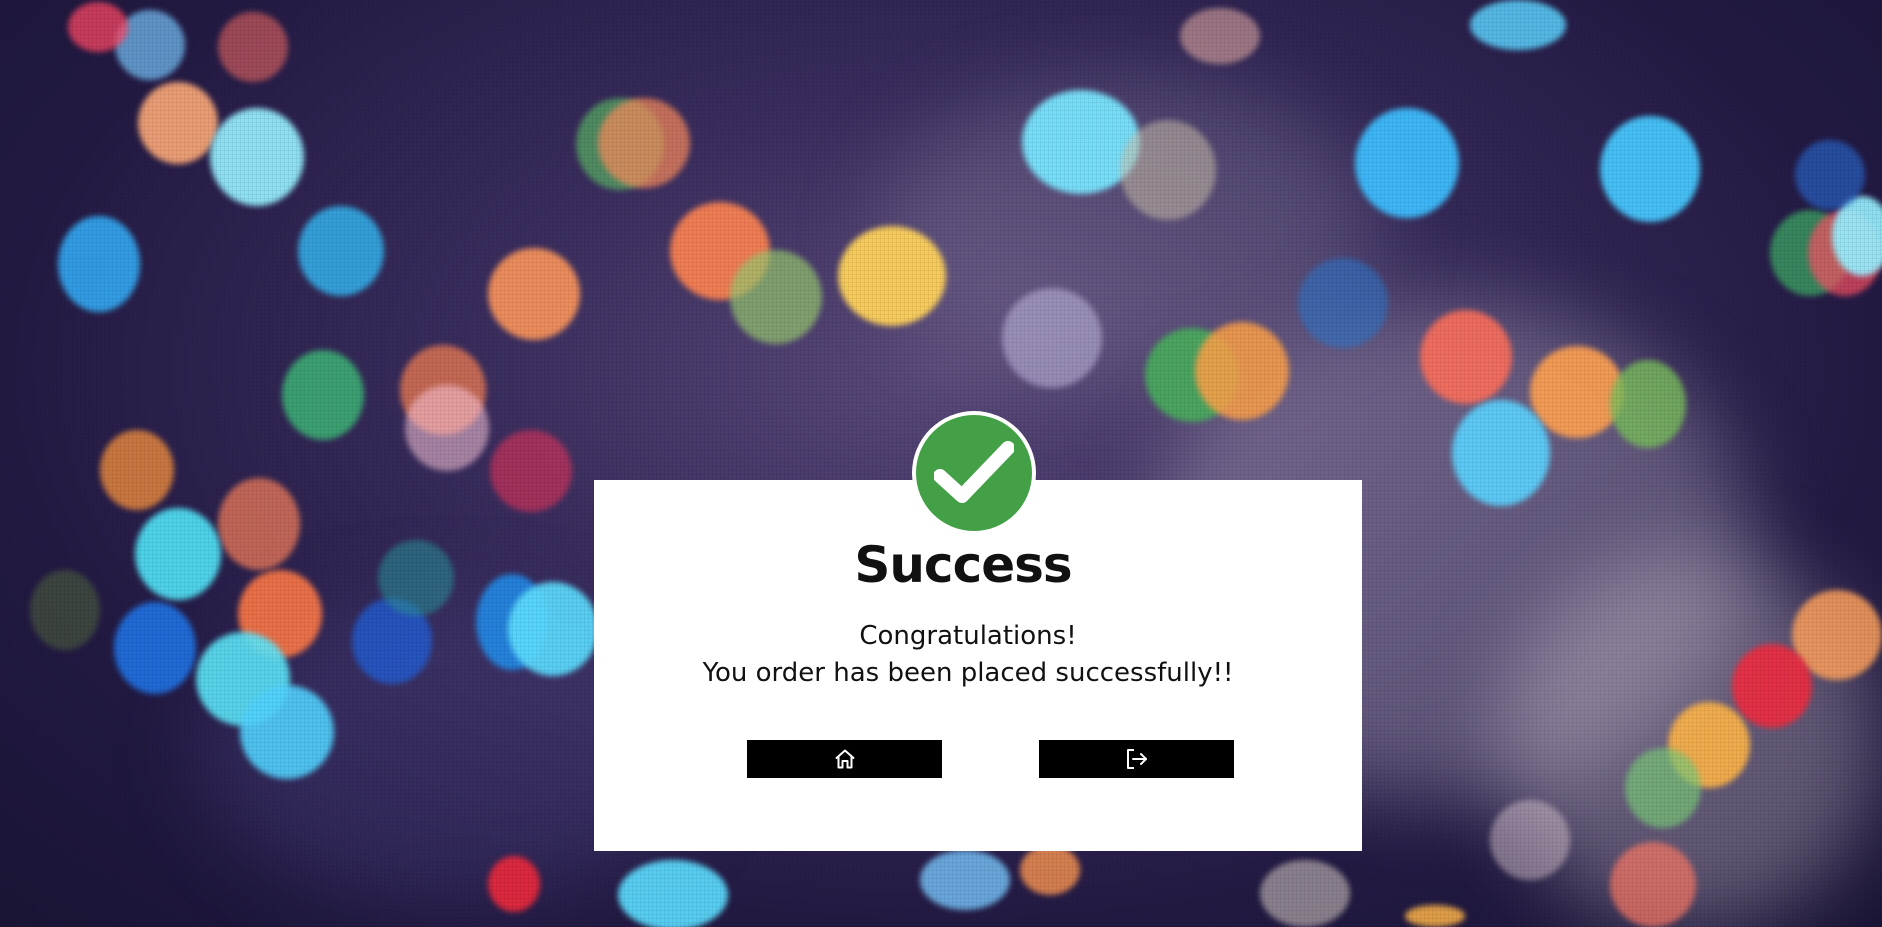 This screenshot has width=1882, height=927. What do you see at coordinates (968, 636) in the screenshot?
I see `message-line-congratulations: Congratulations!` at bounding box center [968, 636].